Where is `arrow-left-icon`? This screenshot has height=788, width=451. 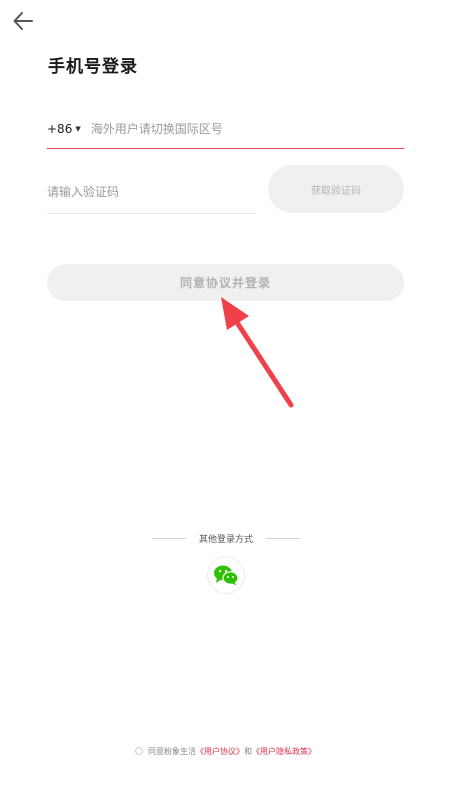
arrow-left-icon is located at coordinates (23, 21).